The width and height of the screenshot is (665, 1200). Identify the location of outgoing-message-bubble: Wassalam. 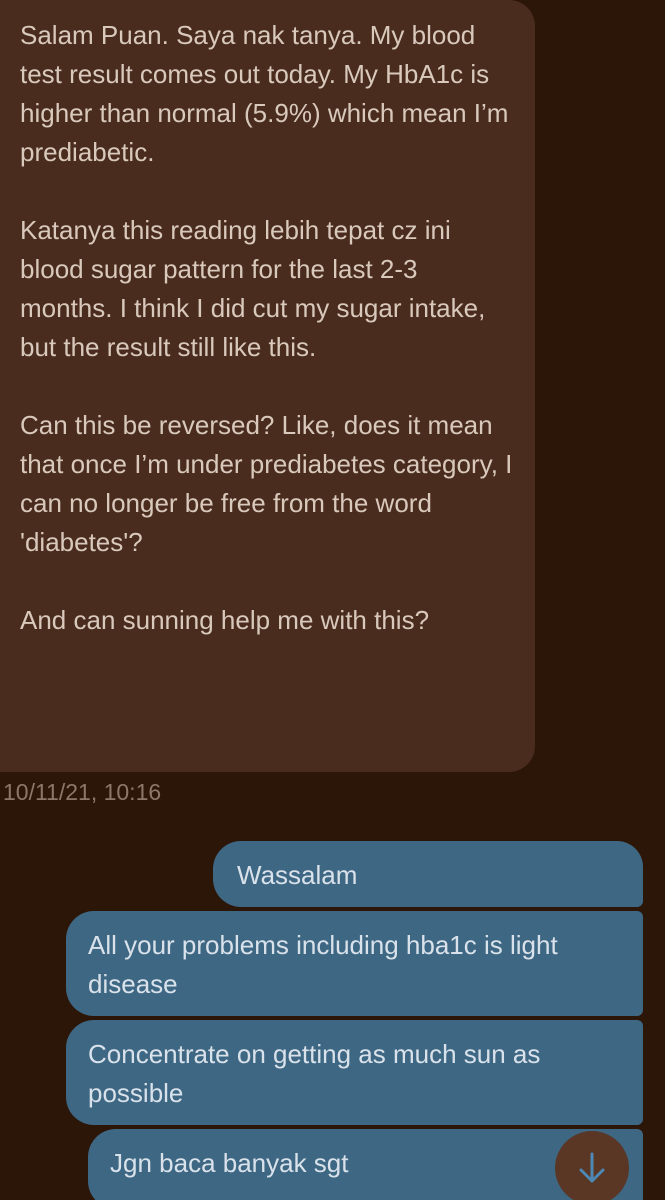
(428, 874).